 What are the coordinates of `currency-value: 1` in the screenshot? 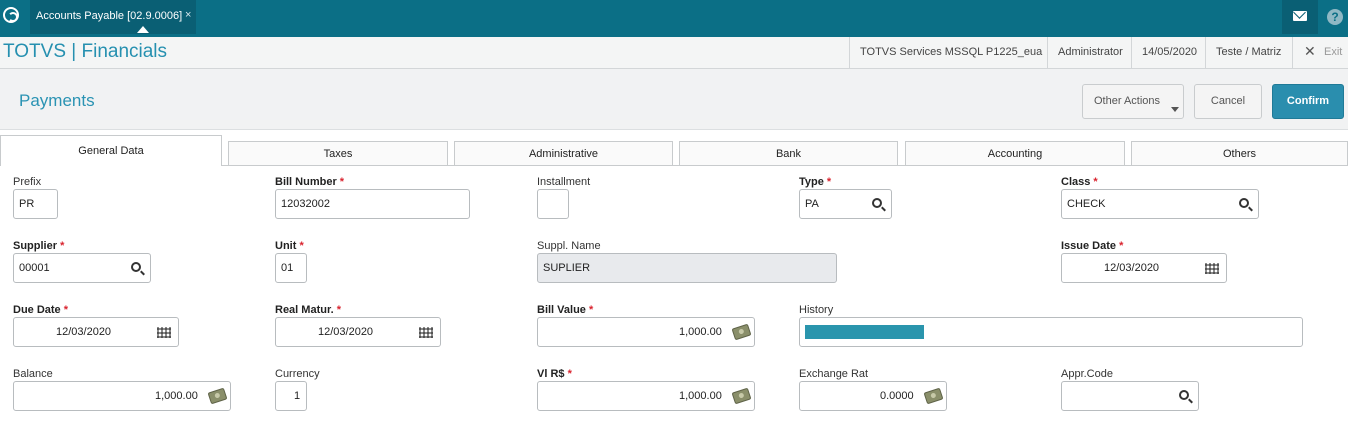 It's located at (297, 396).